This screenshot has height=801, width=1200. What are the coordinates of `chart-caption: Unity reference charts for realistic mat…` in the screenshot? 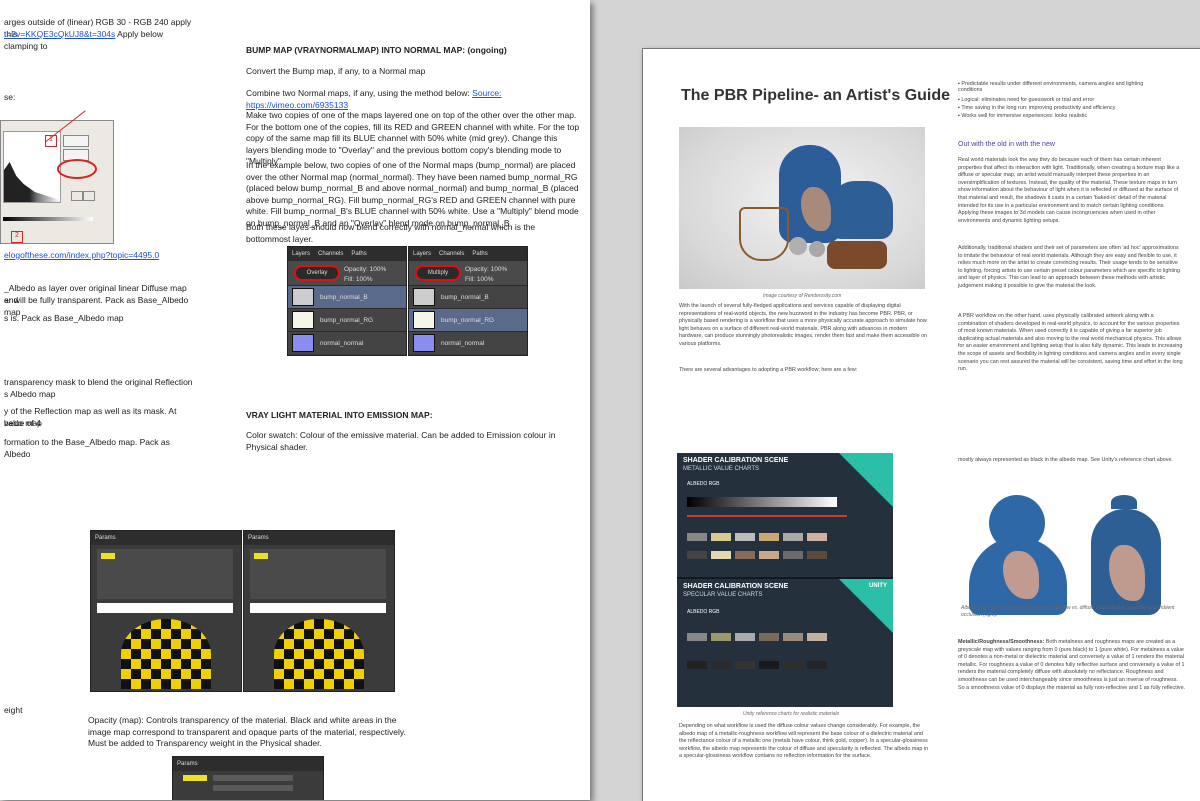 It's located at (791, 714).